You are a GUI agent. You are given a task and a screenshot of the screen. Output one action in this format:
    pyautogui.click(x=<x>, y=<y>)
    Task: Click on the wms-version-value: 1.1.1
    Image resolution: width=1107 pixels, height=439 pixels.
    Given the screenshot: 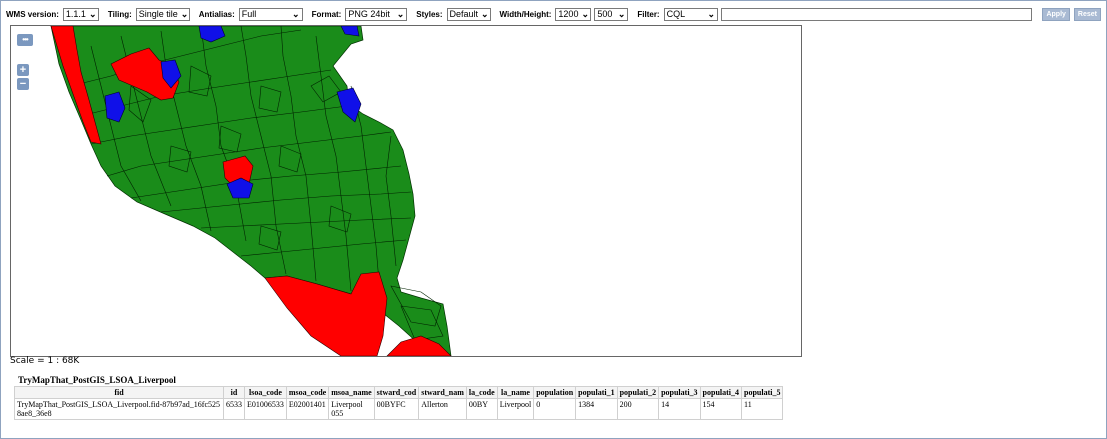 What is the action you would take?
    pyautogui.click(x=75, y=14)
    